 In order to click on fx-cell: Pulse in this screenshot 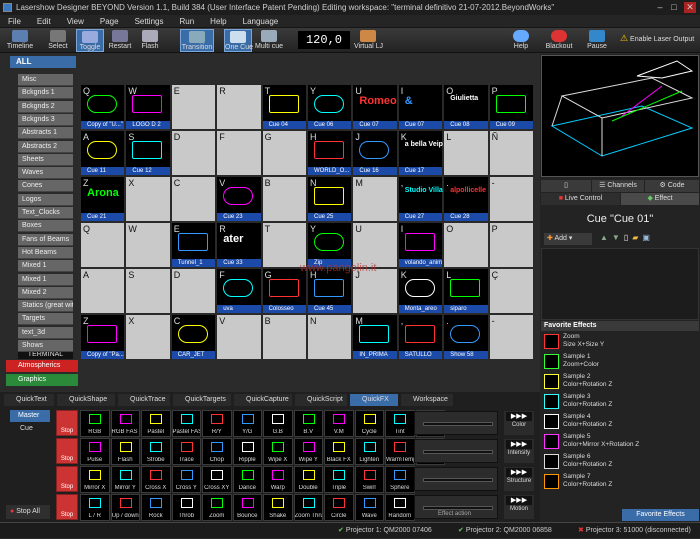, I will do `click(95, 451)`.